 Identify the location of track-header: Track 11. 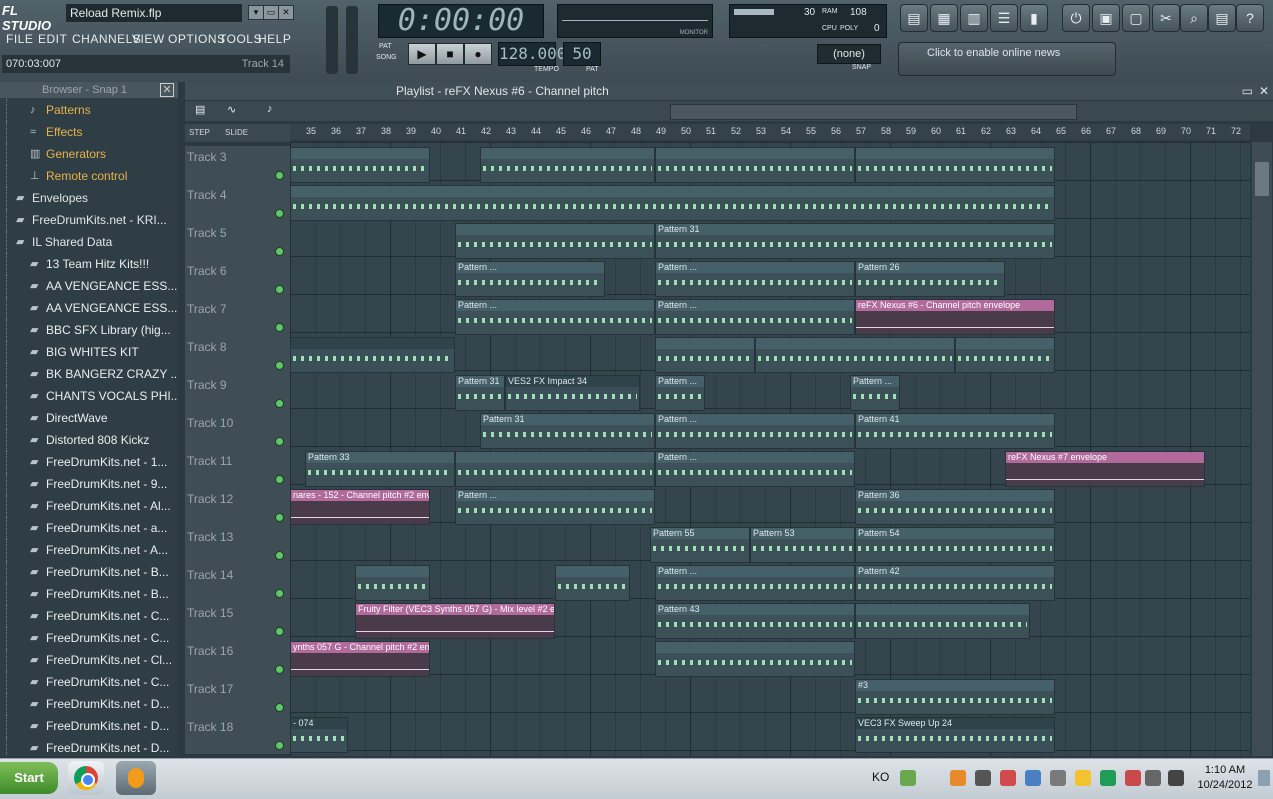
(237, 469).